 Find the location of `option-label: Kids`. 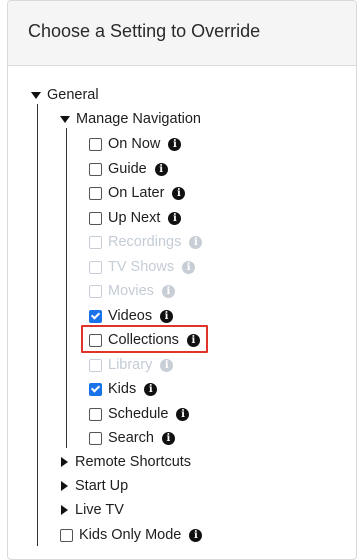

option-label: Kids is located at coordinates (122, 389).